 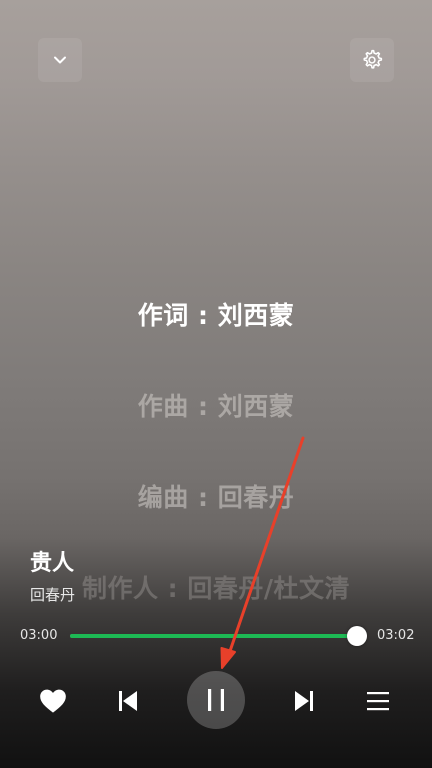 I want to click on heart-icon, so click(x=53, y=701).